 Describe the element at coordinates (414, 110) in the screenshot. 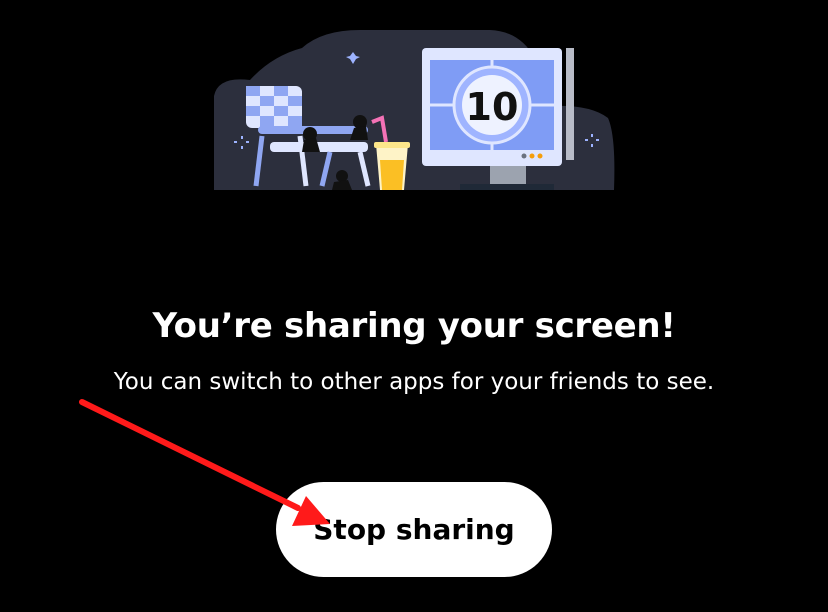

I see `screen-share-illustration: 10` at that location.